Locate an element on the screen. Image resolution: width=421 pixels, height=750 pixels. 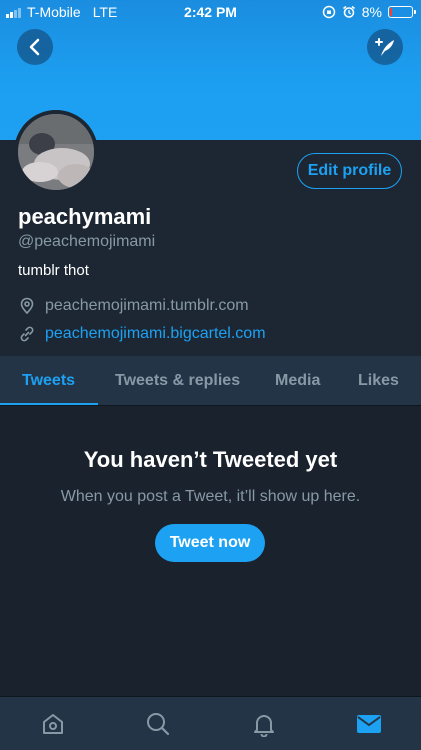
home-icon is located at coordinates (53, 724).